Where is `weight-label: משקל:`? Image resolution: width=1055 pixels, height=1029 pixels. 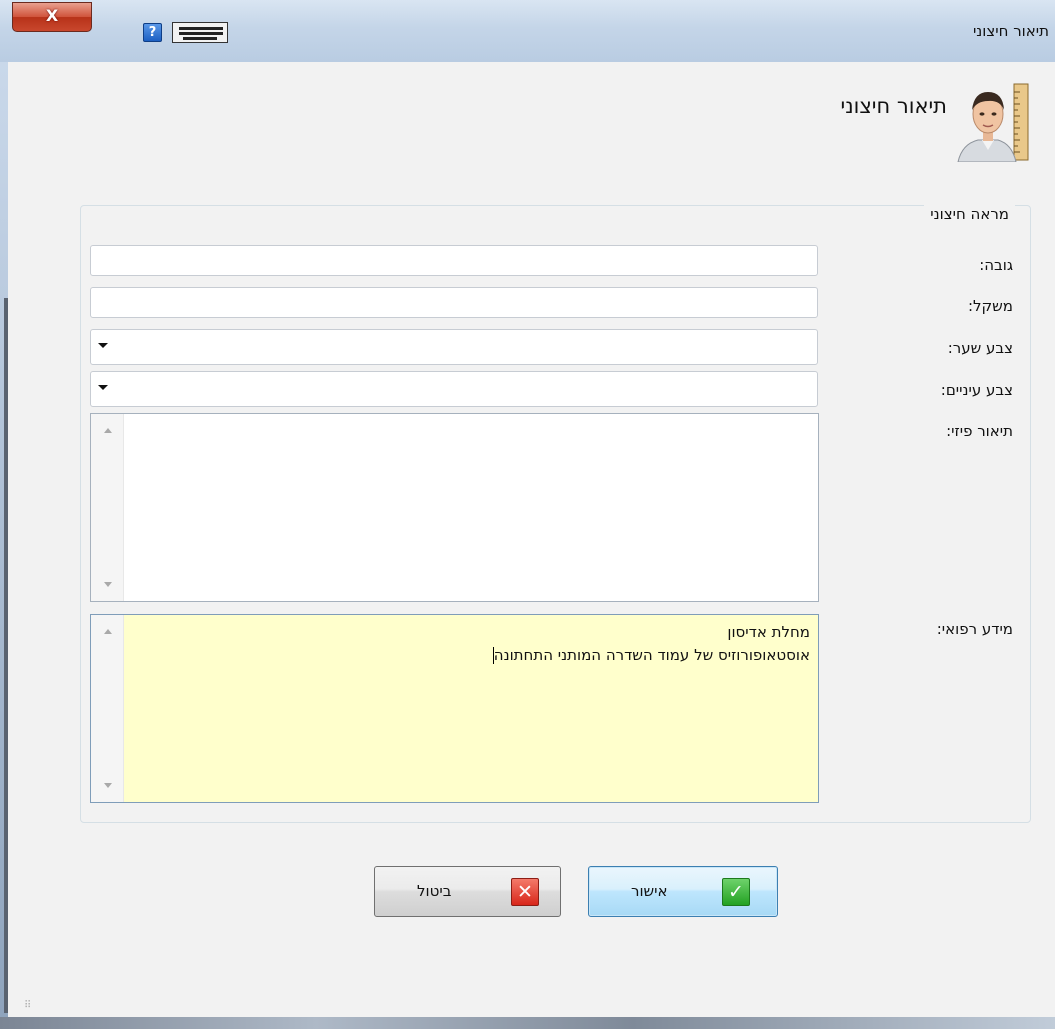
weight-label: משקל: is located at coordinates (990, 306).